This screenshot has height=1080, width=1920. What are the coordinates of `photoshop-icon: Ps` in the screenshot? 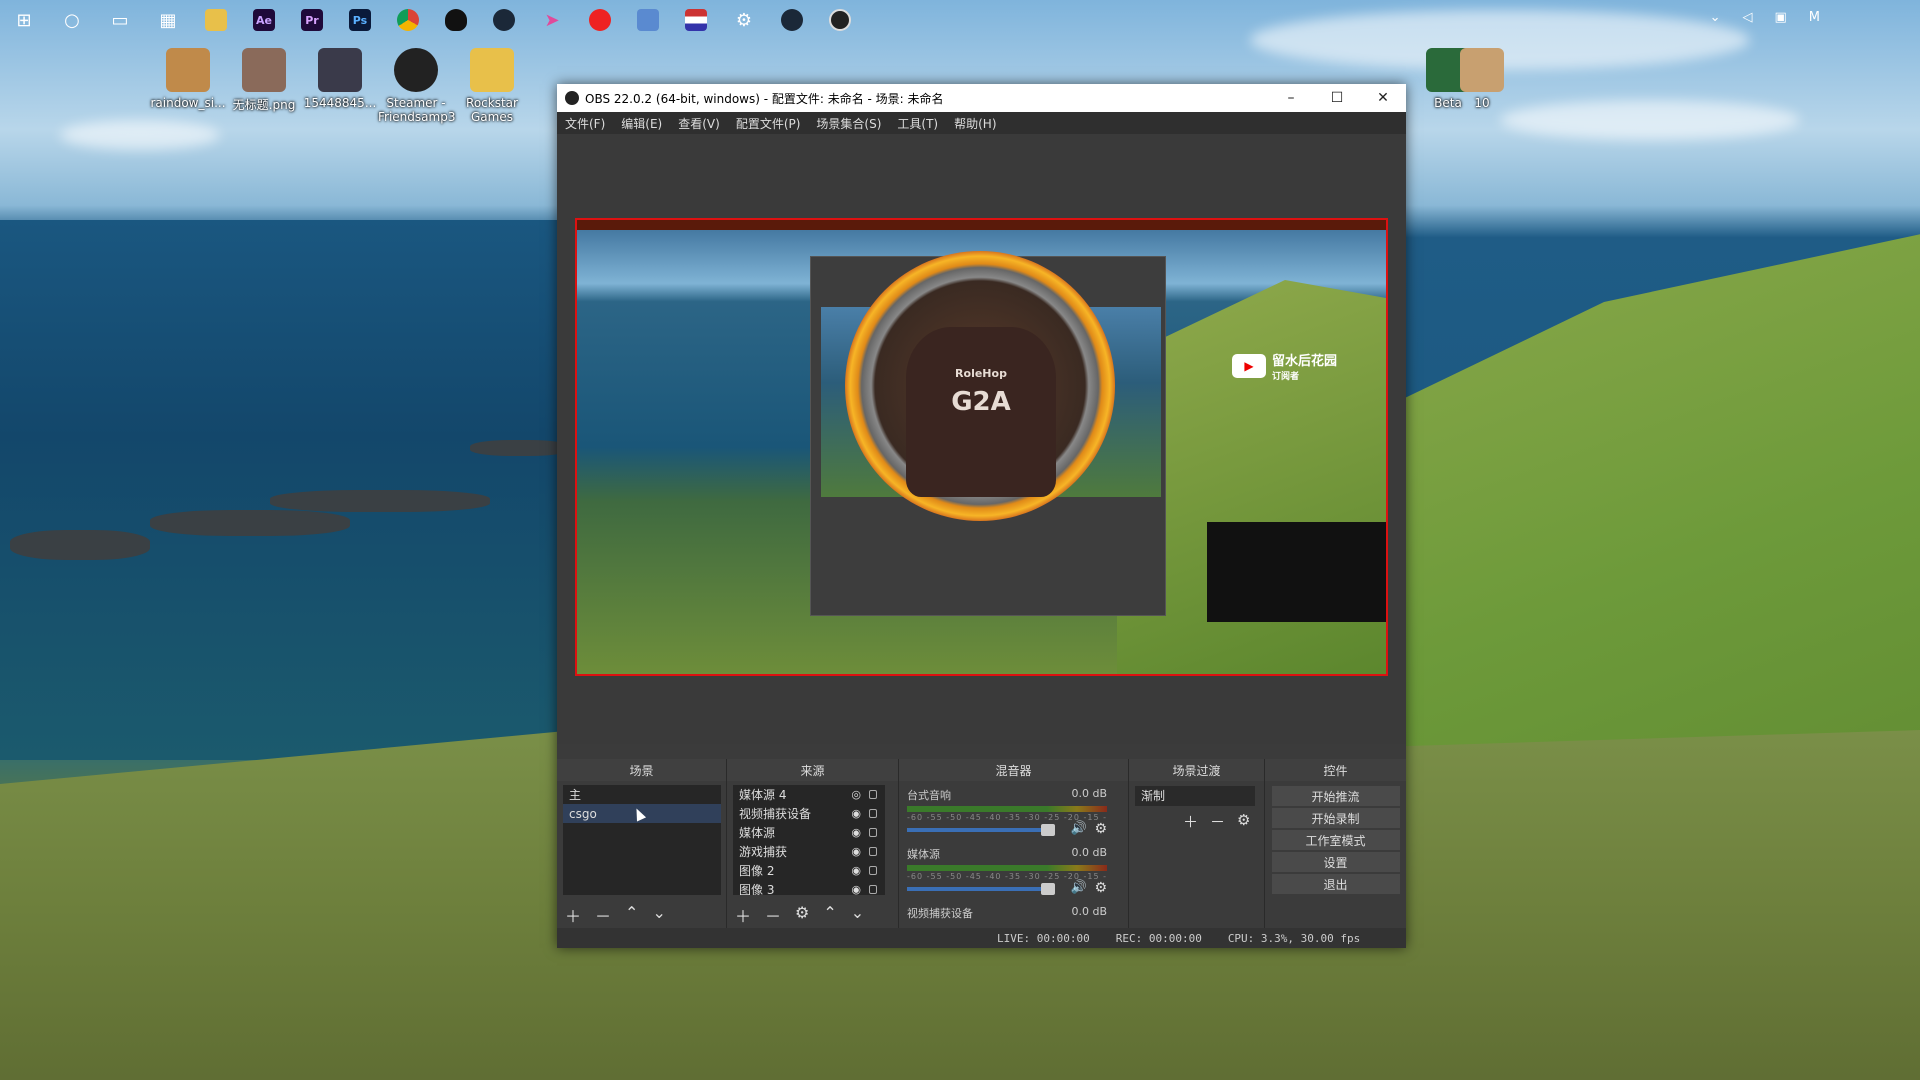 It's located at (360, 20).